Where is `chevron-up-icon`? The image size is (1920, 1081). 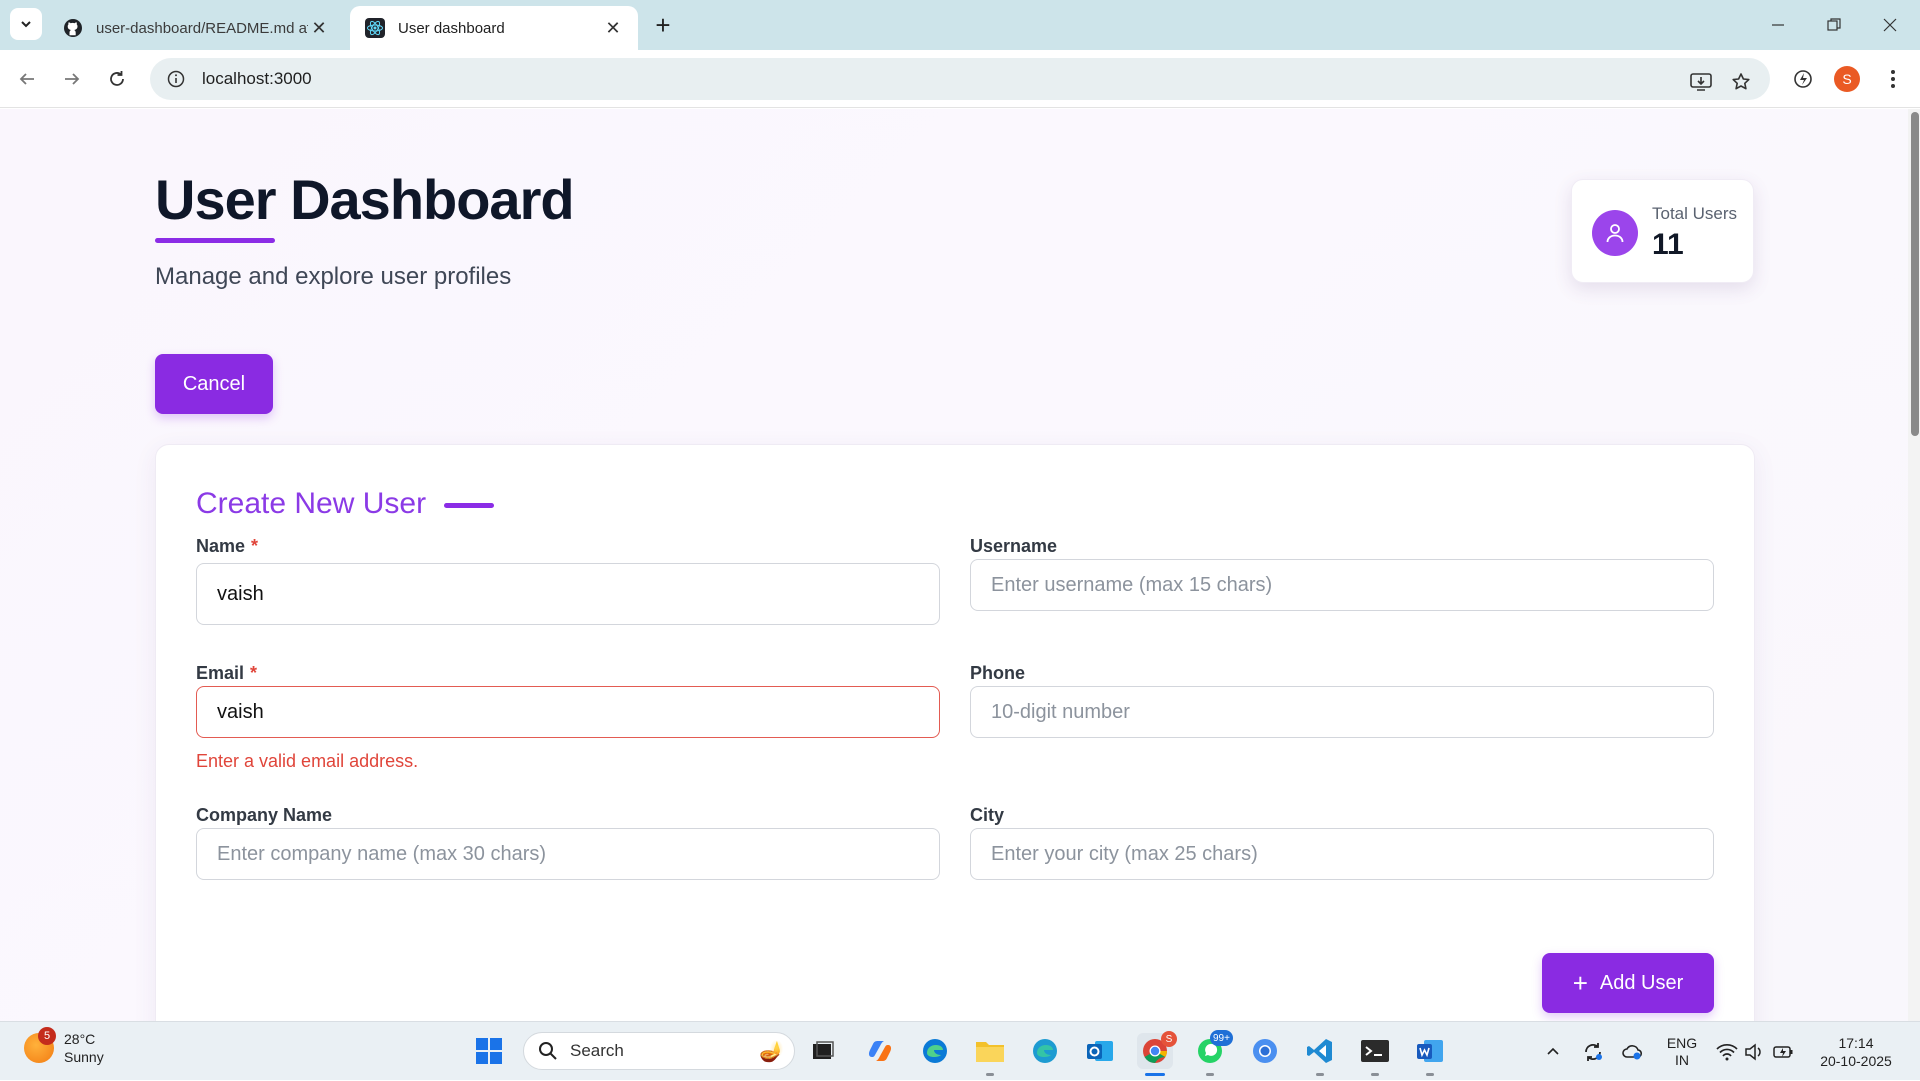
chevron-up-icon is located at coordinates (1553, 1051).